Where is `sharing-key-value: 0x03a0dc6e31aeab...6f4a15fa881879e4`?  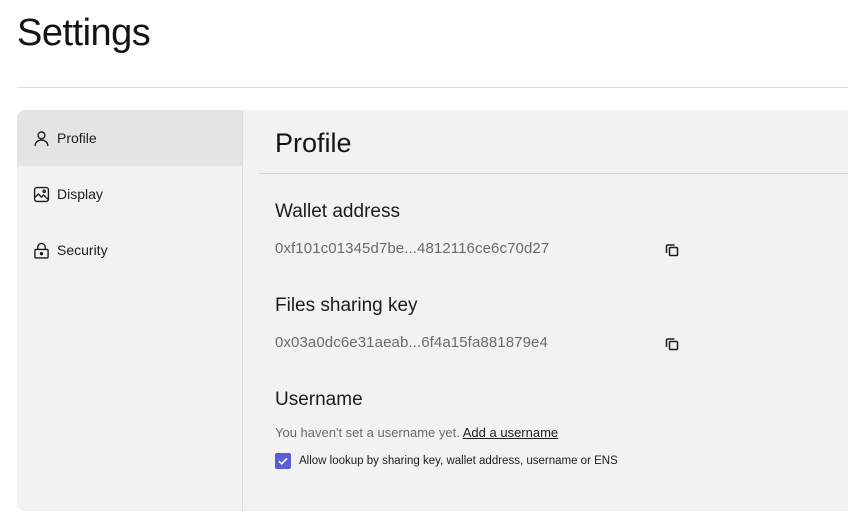 sharing-key-value: 0x03a0dc6e31aeab...6f4a15fa881879e4 is located at coordinates (411, 342).